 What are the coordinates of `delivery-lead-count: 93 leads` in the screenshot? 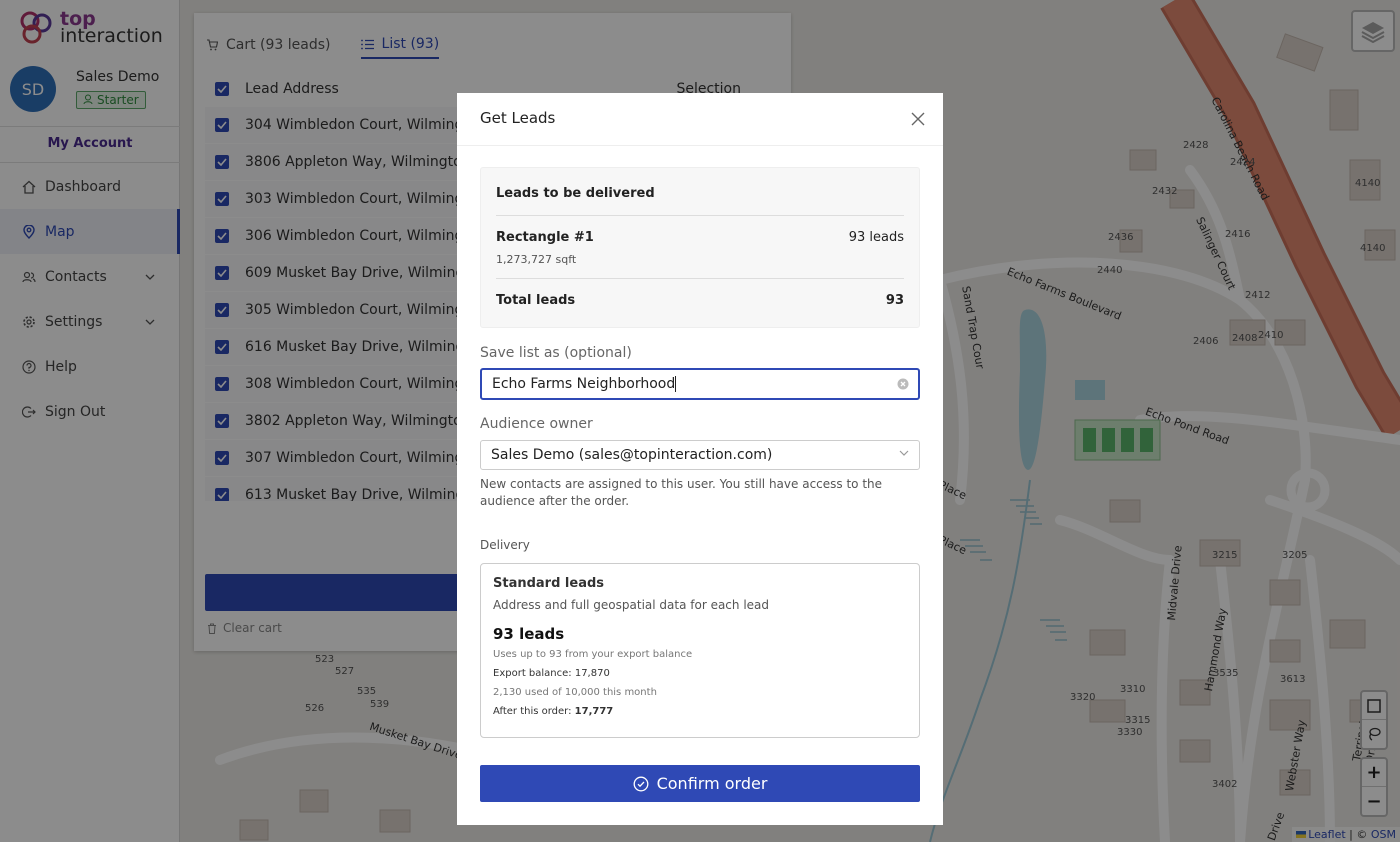 It's located at (529, 634).